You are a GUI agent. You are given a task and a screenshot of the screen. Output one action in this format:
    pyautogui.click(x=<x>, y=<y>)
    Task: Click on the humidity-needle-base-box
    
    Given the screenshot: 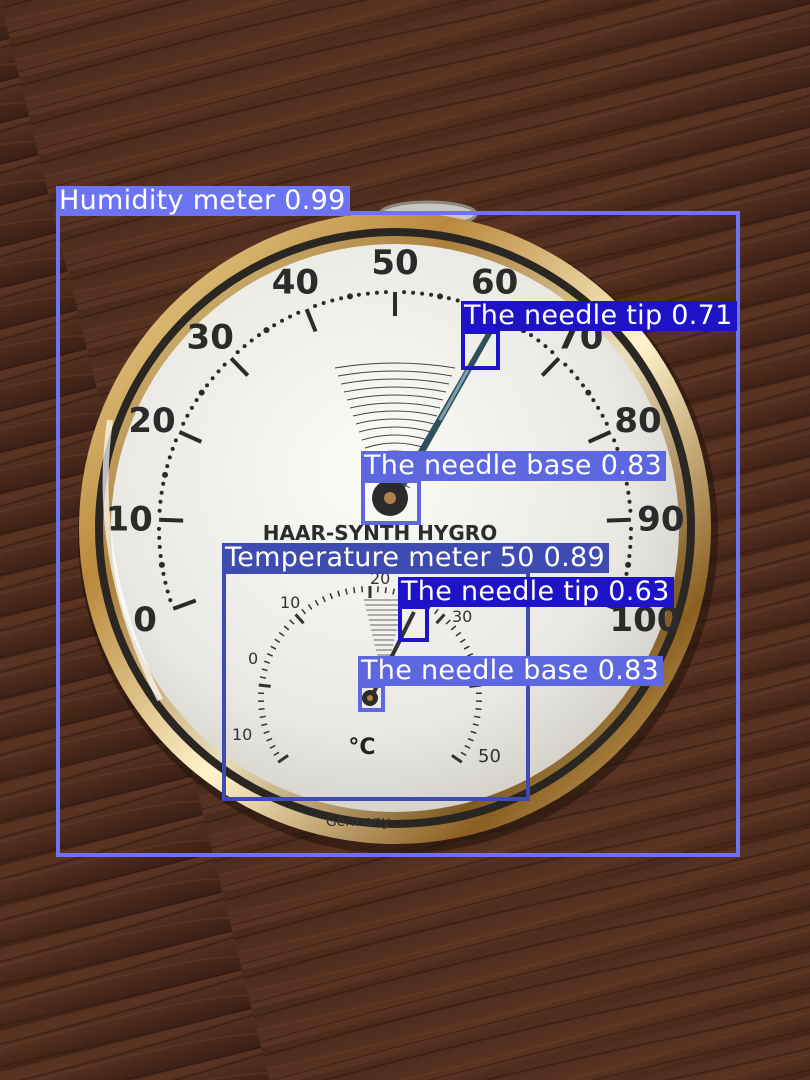 What is the action you would take?
    pyautogui.click(x=391, y=502)
    